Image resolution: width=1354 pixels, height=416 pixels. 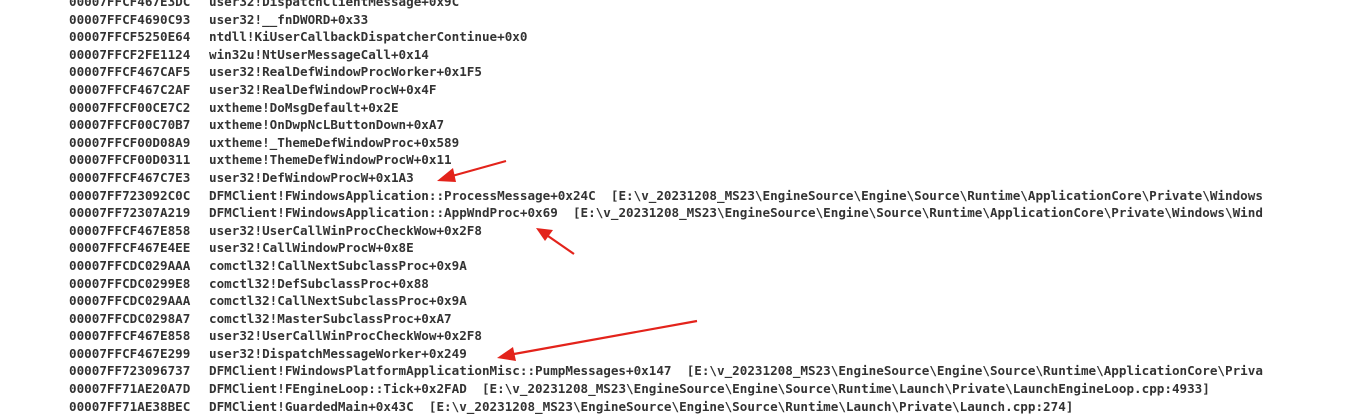 What do you see at coordinates (338, 353) in the screenshot?
I see `frame-symbol: user32!DispatchMessageWorker+0x249` at bounding box center [338, 353].